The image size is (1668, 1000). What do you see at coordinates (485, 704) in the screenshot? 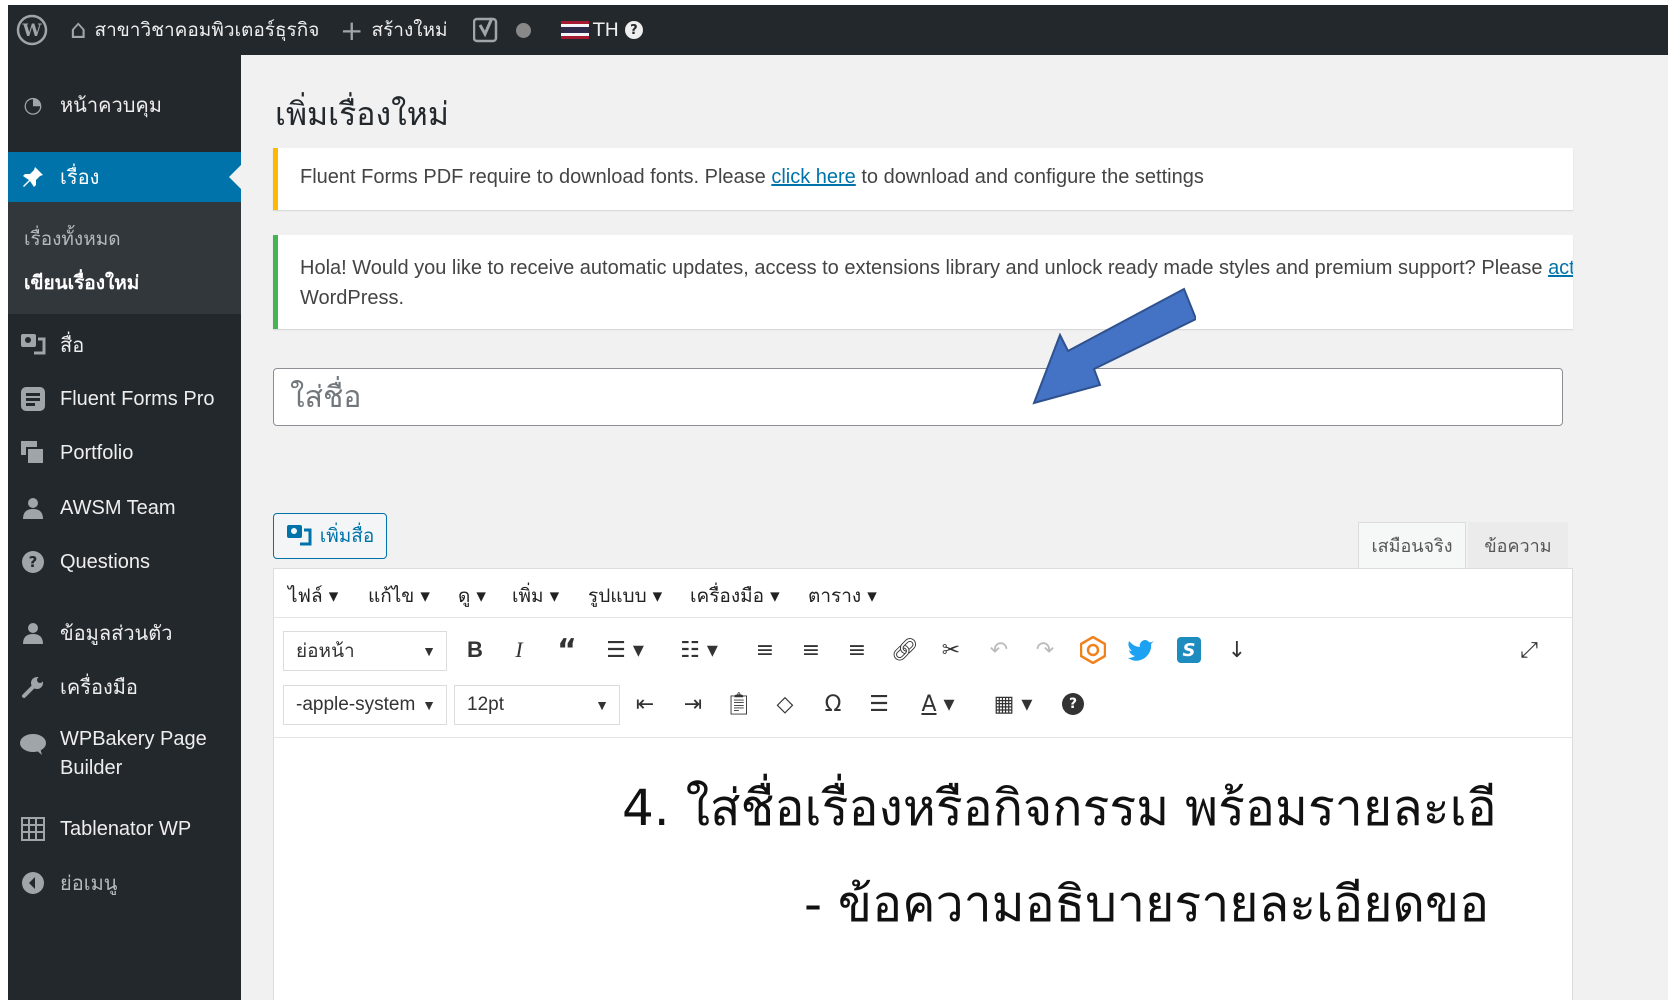
I see `select-value: 12pt` at bounding box center [485, 704].